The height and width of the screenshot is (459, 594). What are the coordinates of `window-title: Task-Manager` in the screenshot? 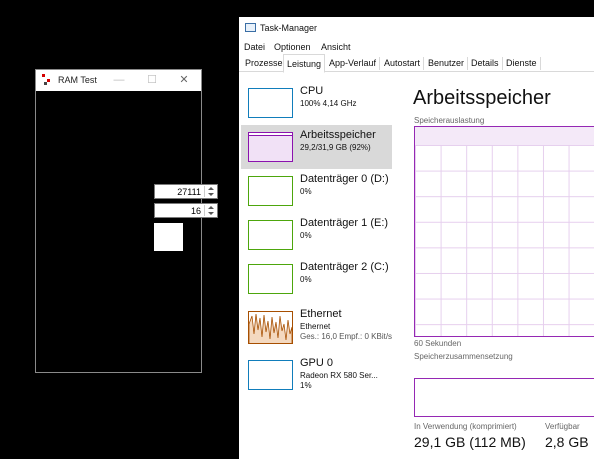 It's located at (289, 28).